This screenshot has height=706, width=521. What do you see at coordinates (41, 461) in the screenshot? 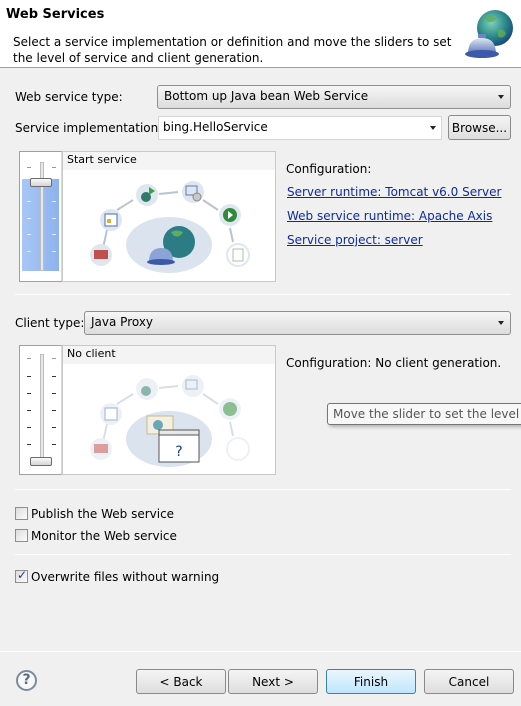
I see `client-slider-thumb` at bounding box center [41, 461].